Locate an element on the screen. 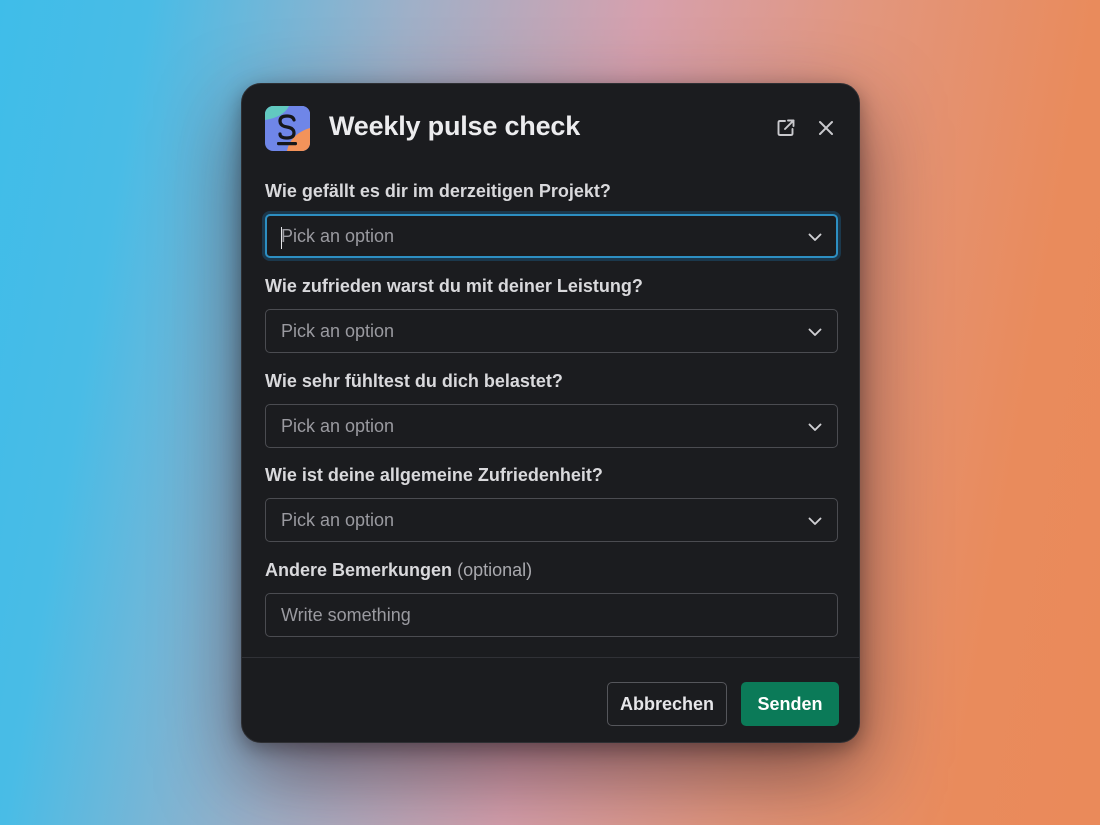 This screenshot has height=825, width=1100. select-leistung: Pick an option is located at coordinates (551, 331).